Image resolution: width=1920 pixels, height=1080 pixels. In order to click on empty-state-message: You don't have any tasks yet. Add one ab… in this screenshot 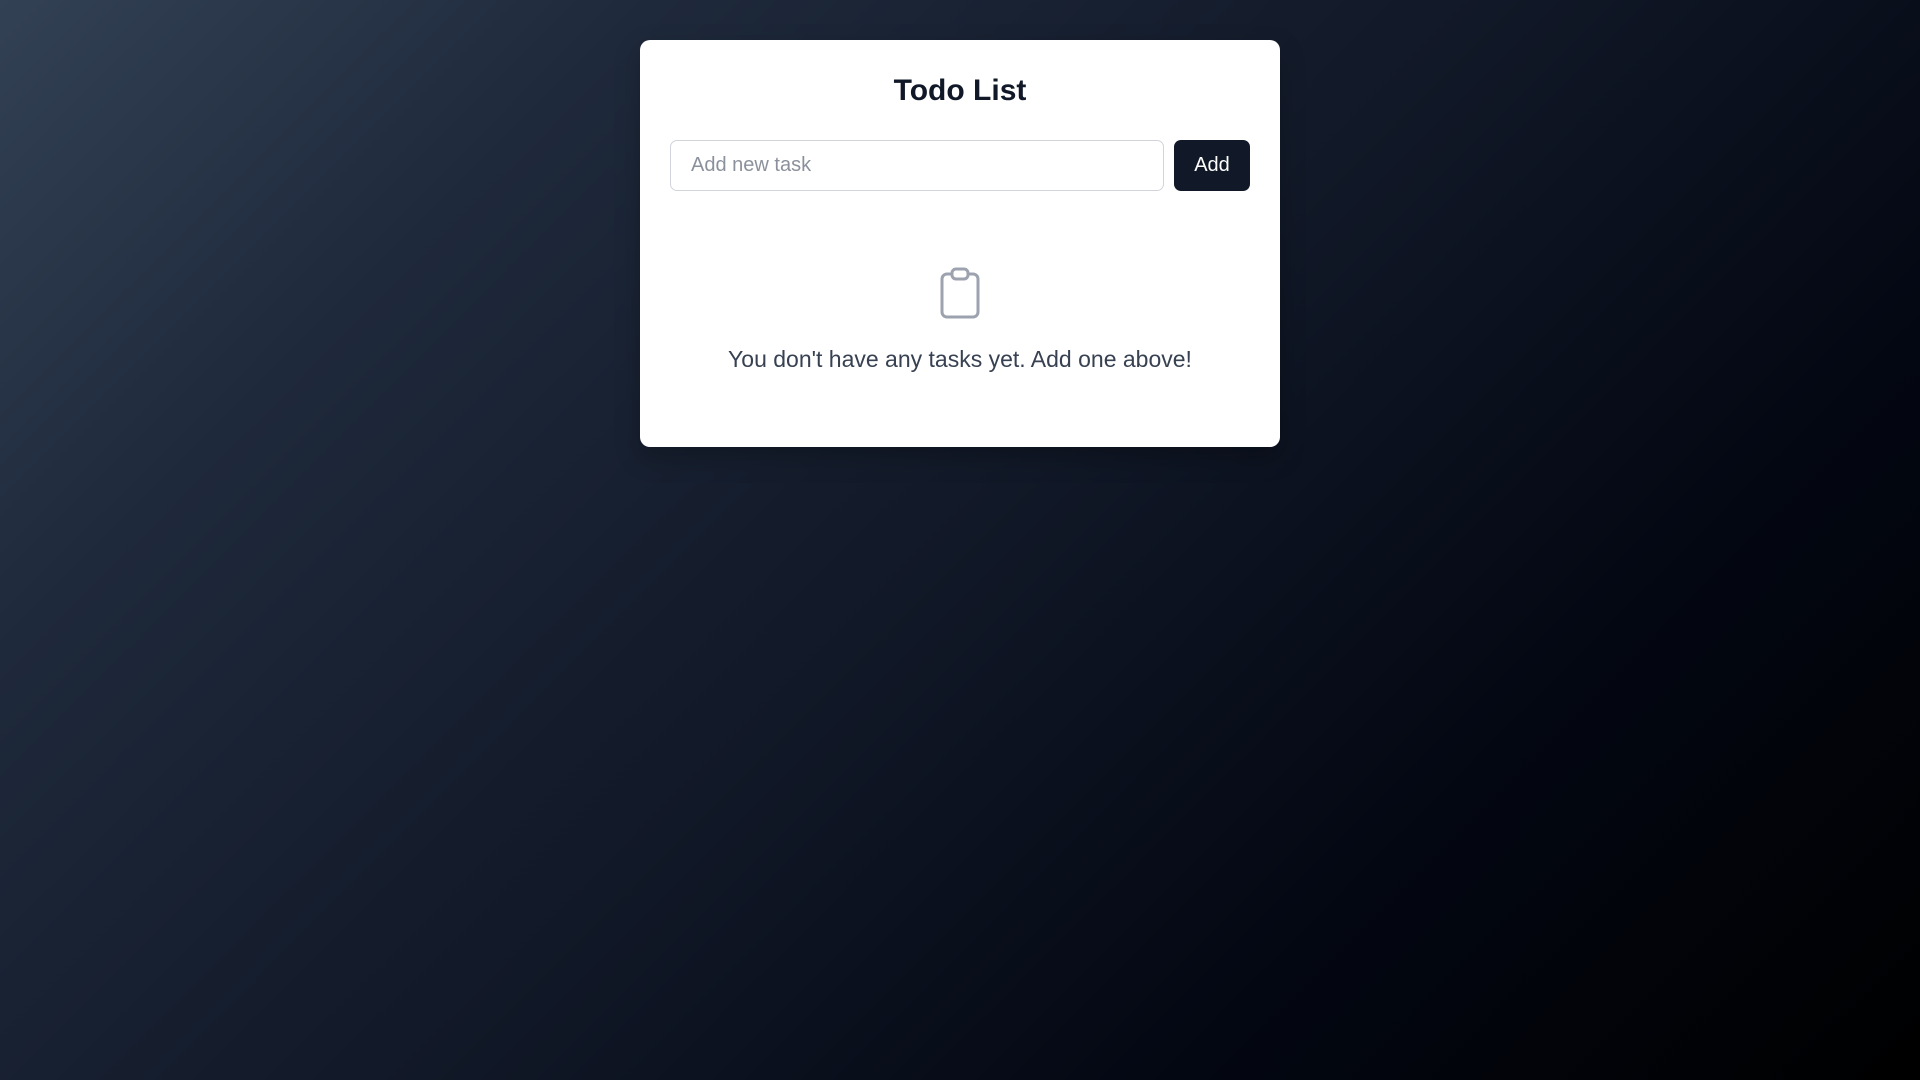, I will do `click(960, 359)`.